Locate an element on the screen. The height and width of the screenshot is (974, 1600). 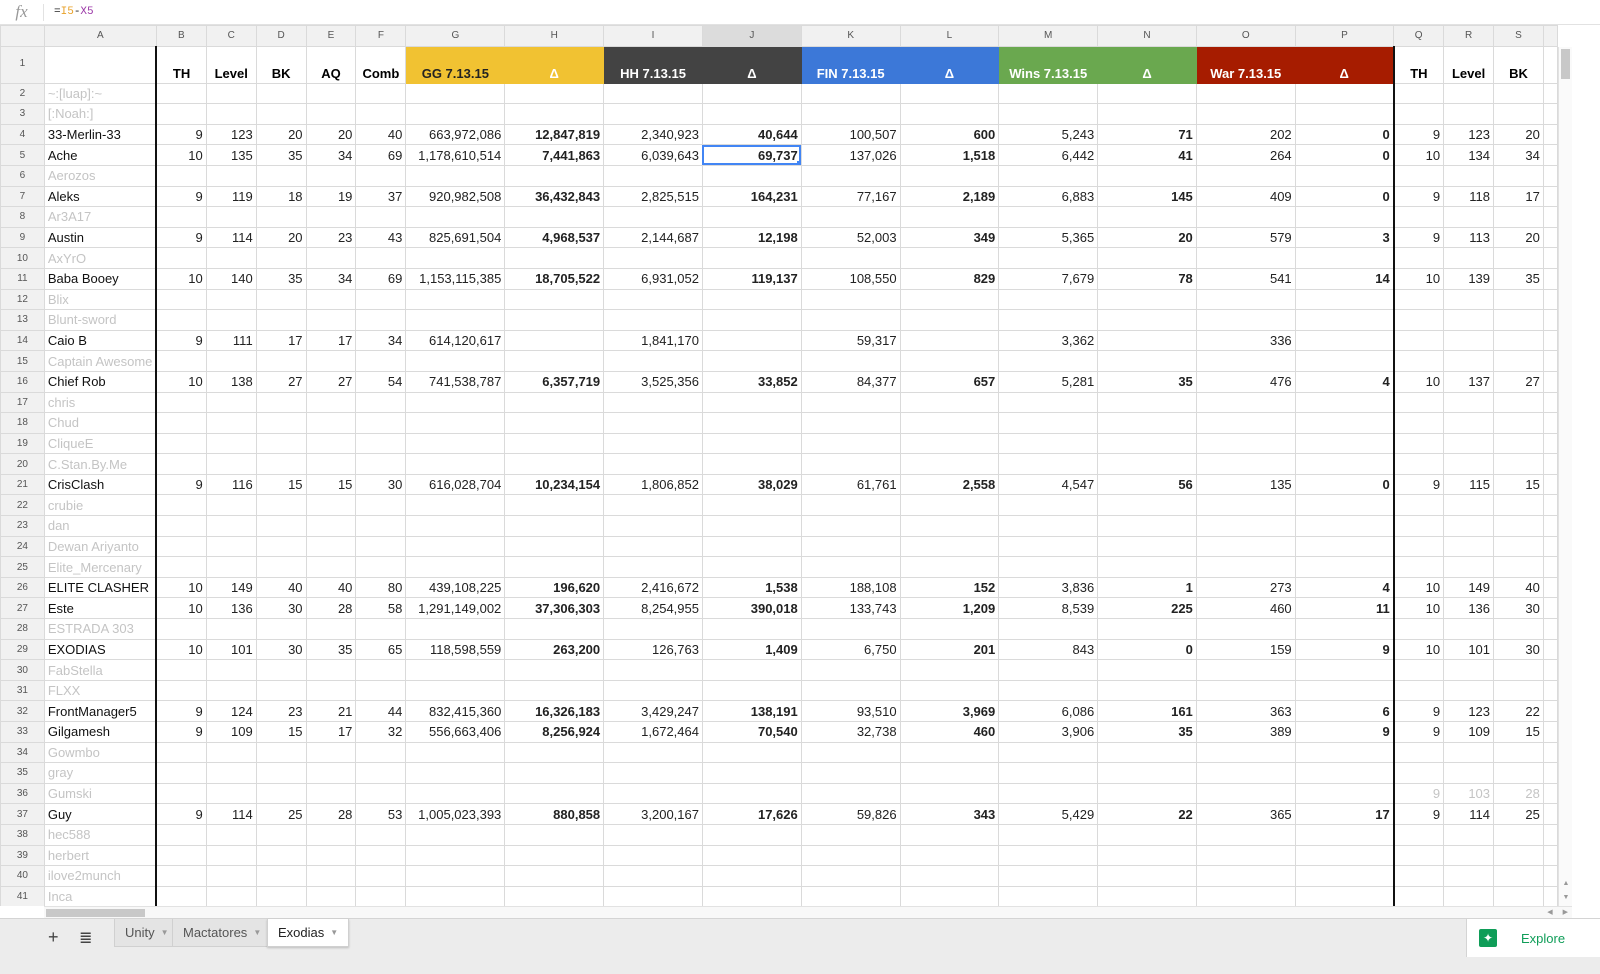
cell-m: 6,442 is located at coordinates (1048, 155).